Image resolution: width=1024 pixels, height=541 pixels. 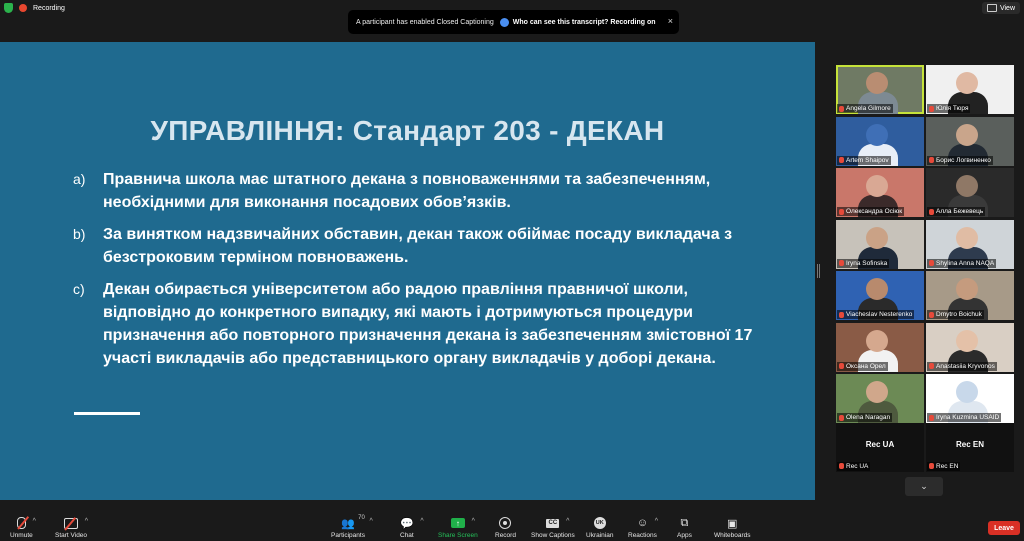 What do you see at coordinates (880, 347) in the screenshot?
I see `participant-tile: Оксана Орел` at bounding box center [880, 347].